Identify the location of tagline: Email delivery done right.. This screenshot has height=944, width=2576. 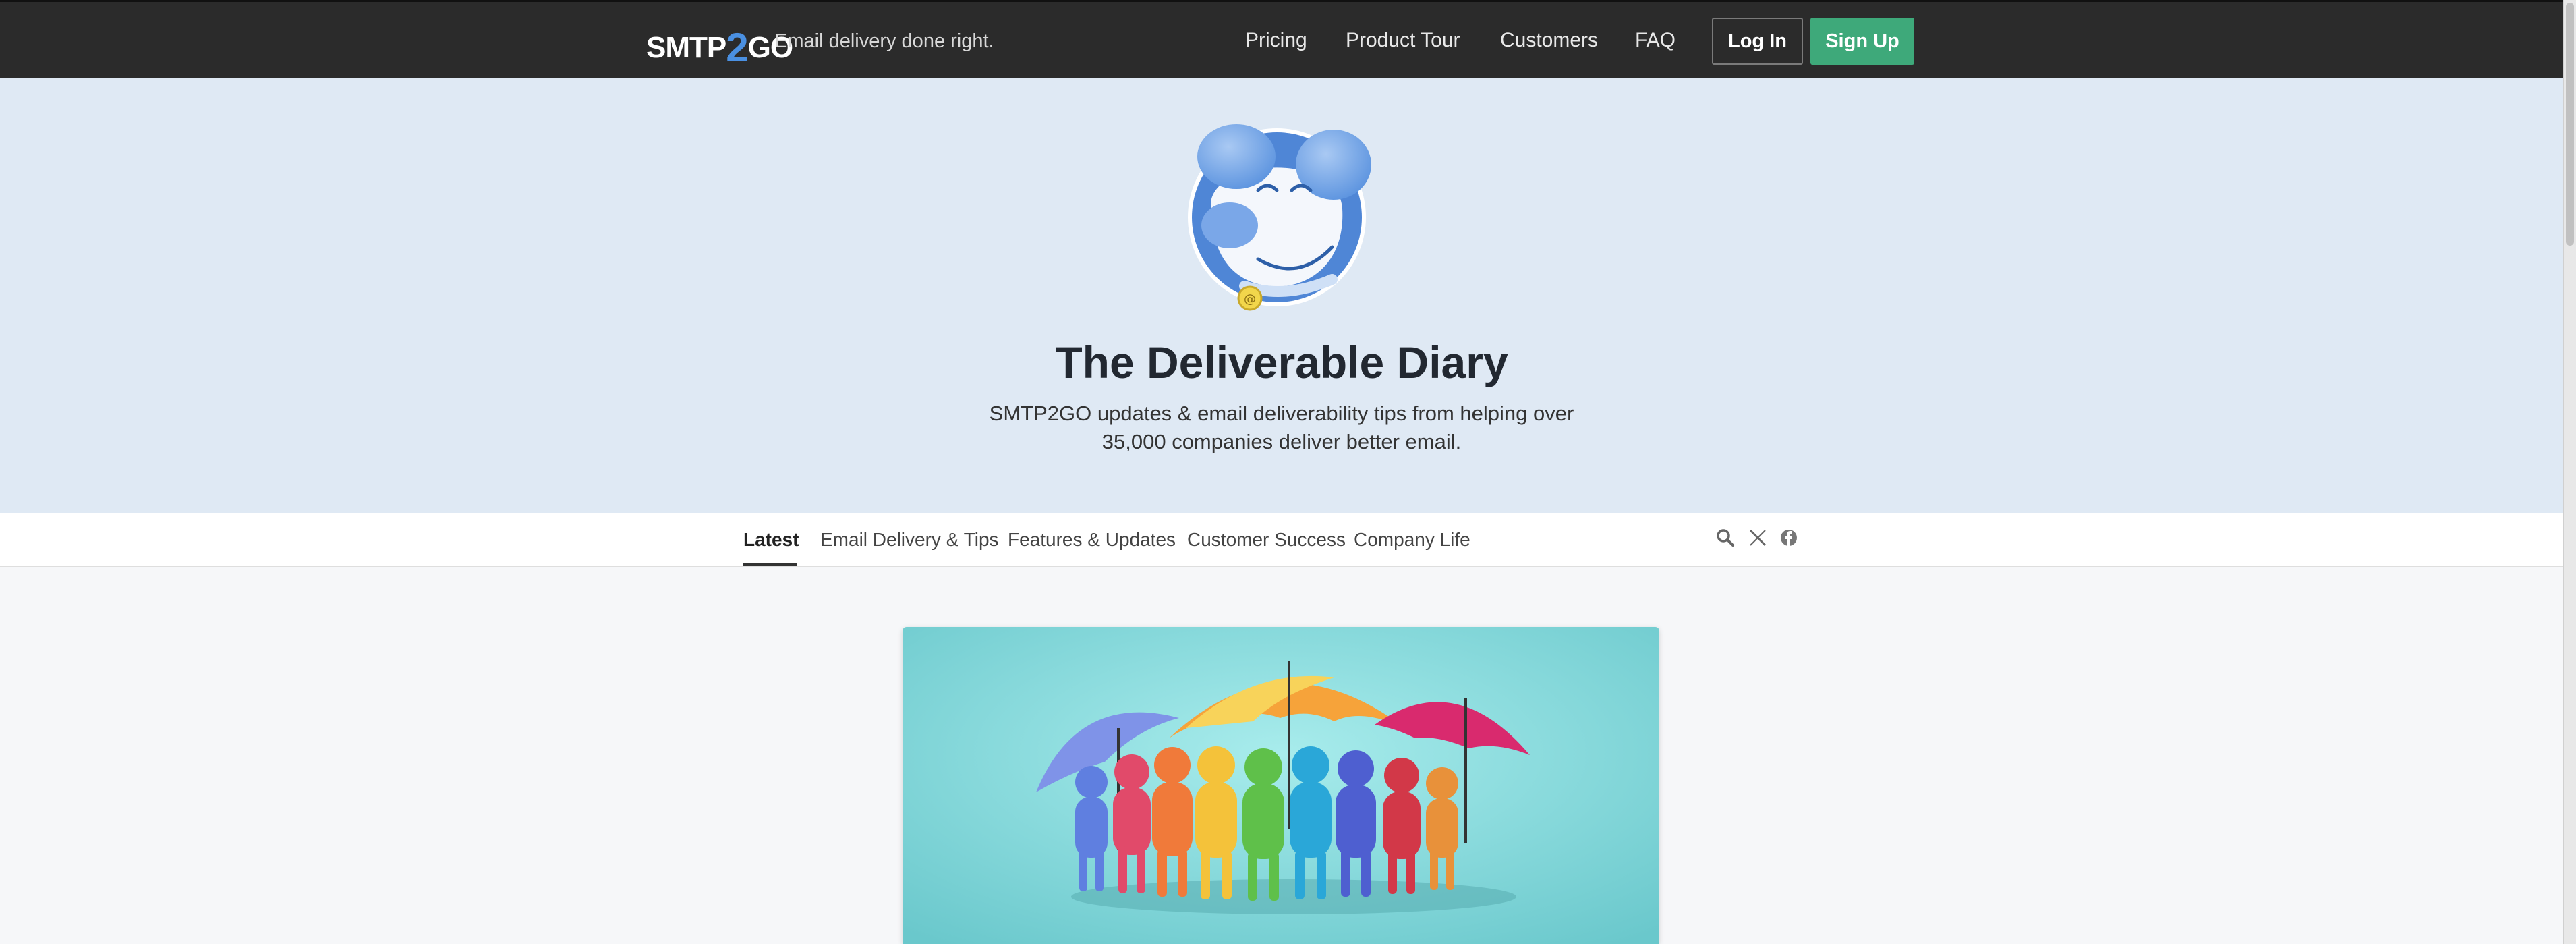
(884, 41).